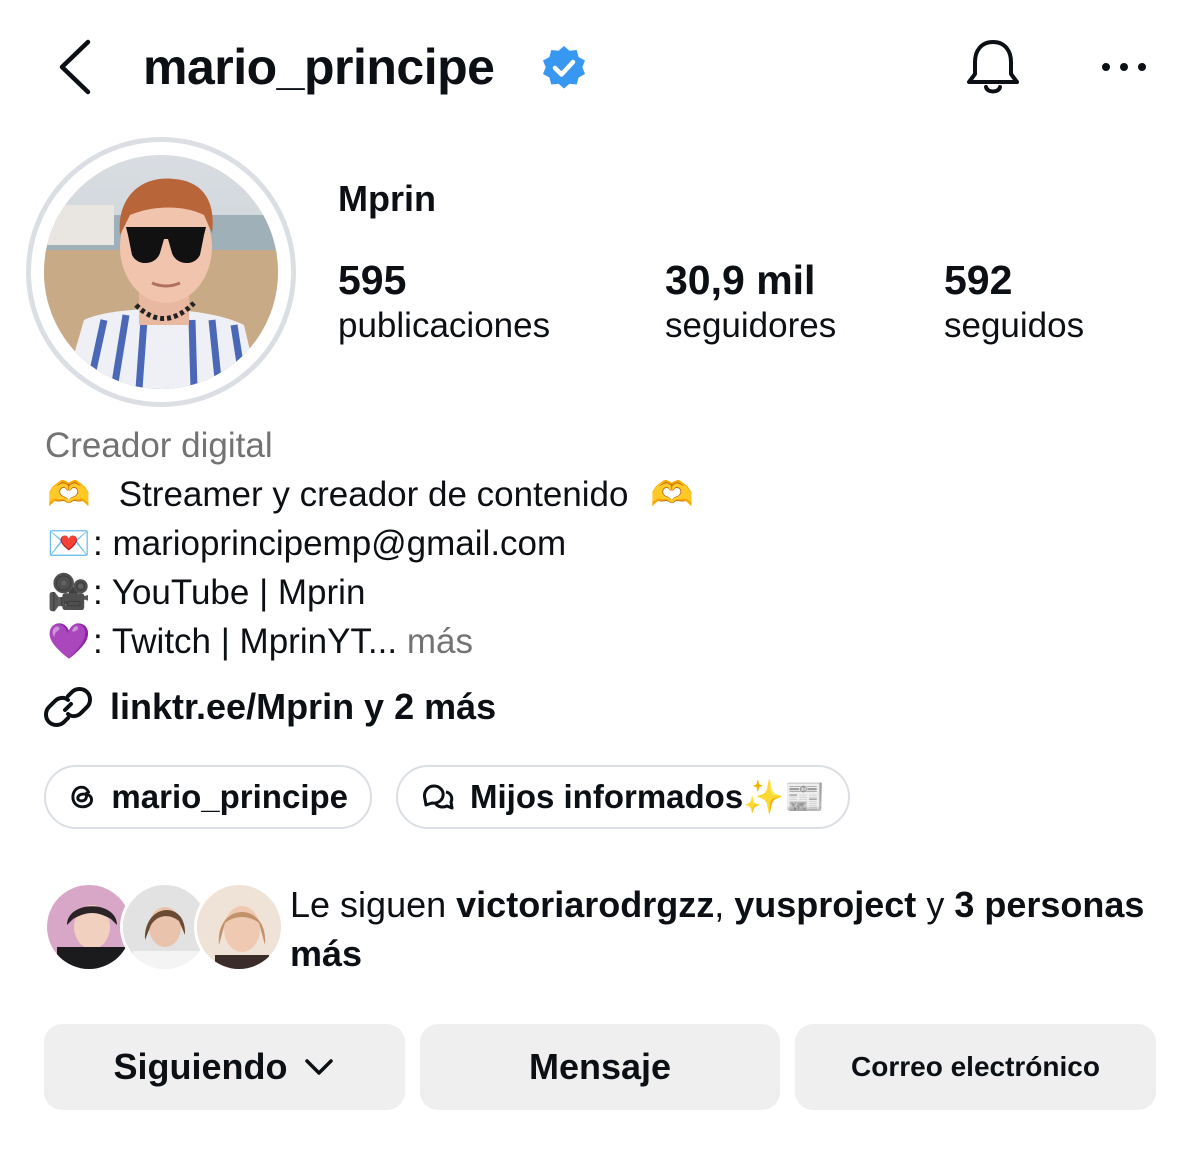 This screenshot has width=1200, height=1149. I want to click on movie-camera-icon: 🎥, so click(69, 593).